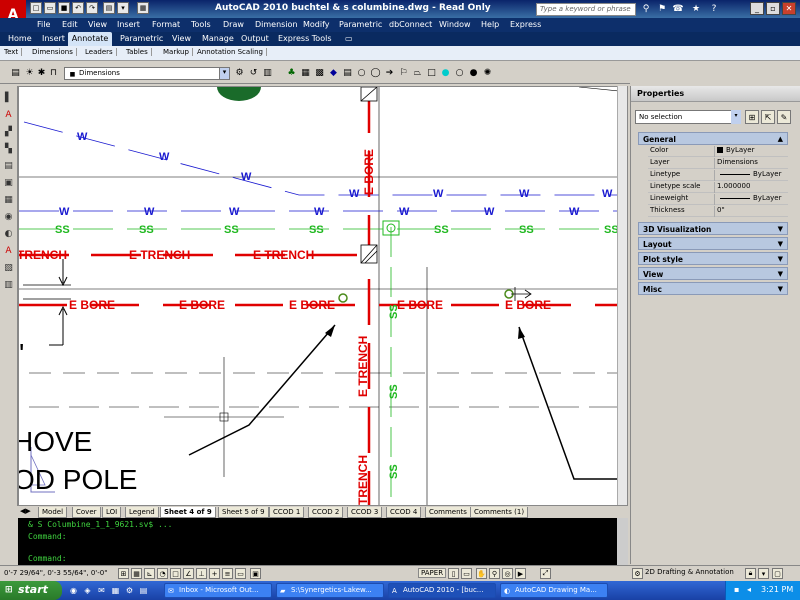 The image size is (800, 600). What do you see at coordinates (751, 163) in the screenshot?
I see `prop-value: Dimensions` at bounding box center [751, 163].